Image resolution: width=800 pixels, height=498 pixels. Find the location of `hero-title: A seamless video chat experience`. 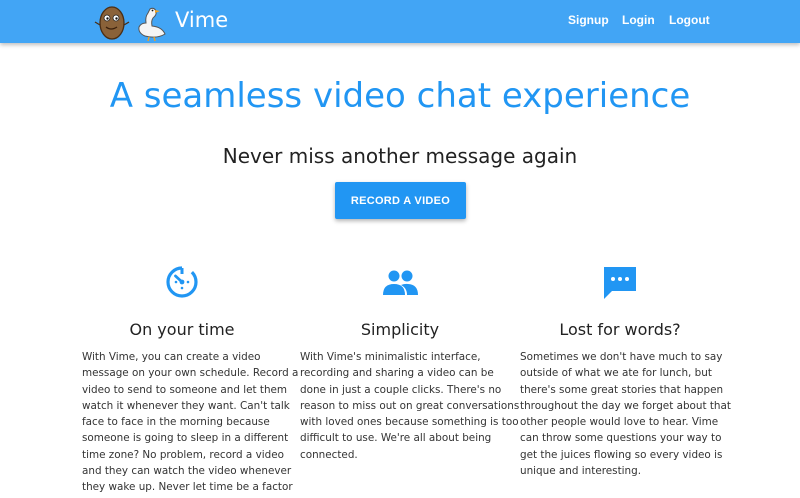

hero-title: A seamless video chat experience is located at coordinates (400, 96).